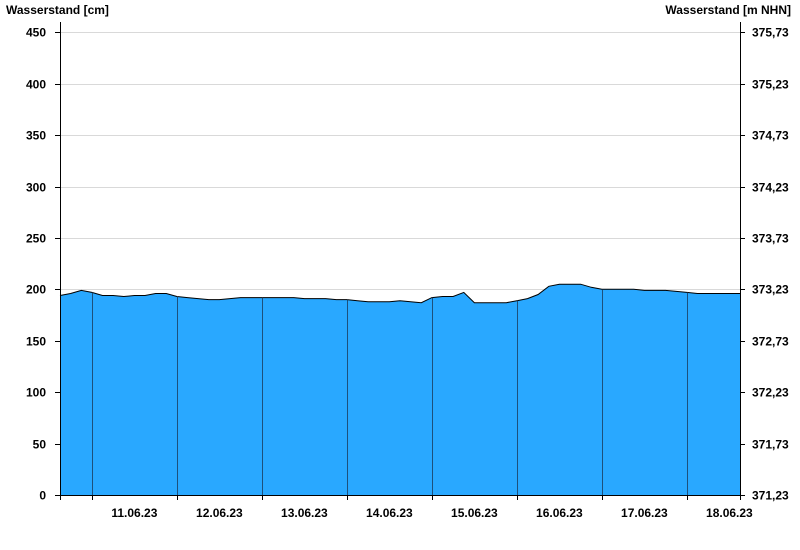 This screenshot has height=550, width=800. Describe the element at coordinates (770, 136) in the screenshot. I see `right-tick-label: 374,73` at that location.